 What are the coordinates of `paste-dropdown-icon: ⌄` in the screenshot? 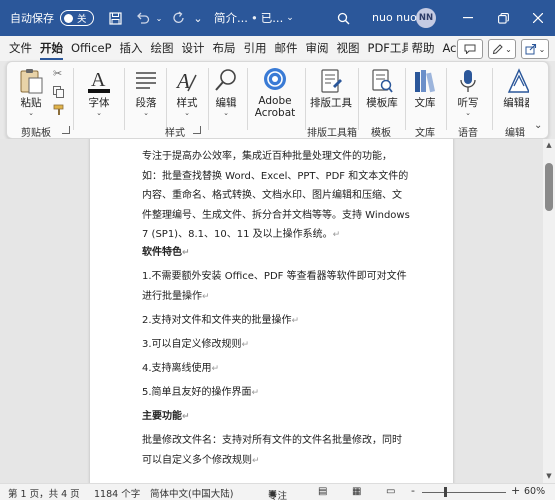 It's located at (31, 113).